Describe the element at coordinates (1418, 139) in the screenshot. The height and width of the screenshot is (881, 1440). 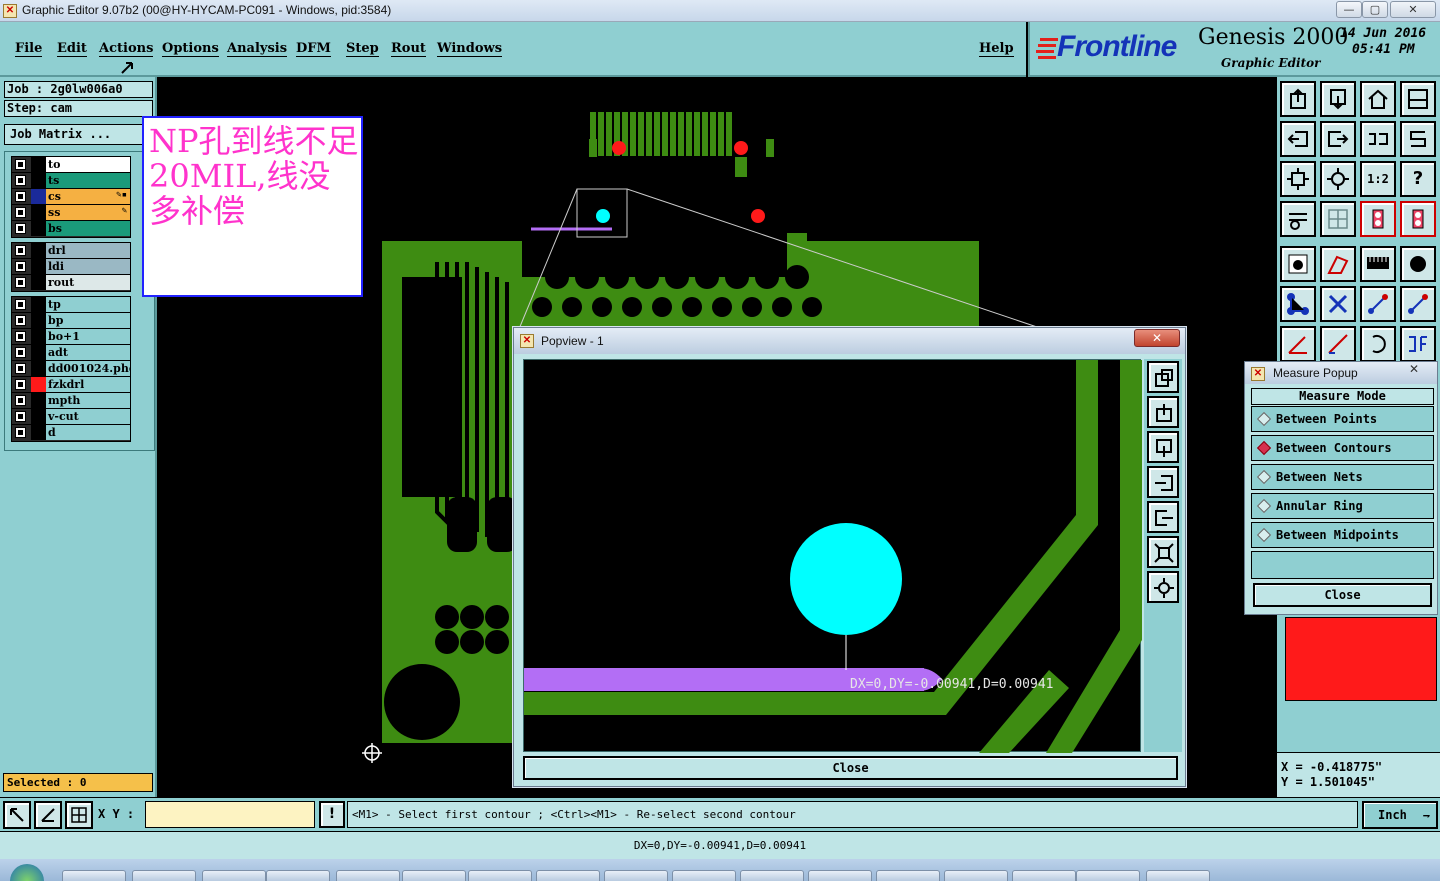
I see `snap-button` at that location.